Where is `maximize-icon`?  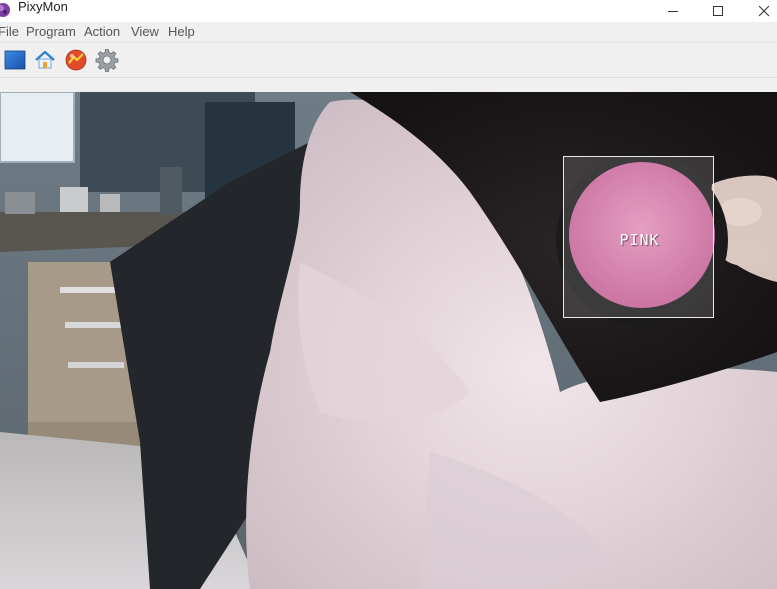 maximize-icon is located at coordinates (718, 11).